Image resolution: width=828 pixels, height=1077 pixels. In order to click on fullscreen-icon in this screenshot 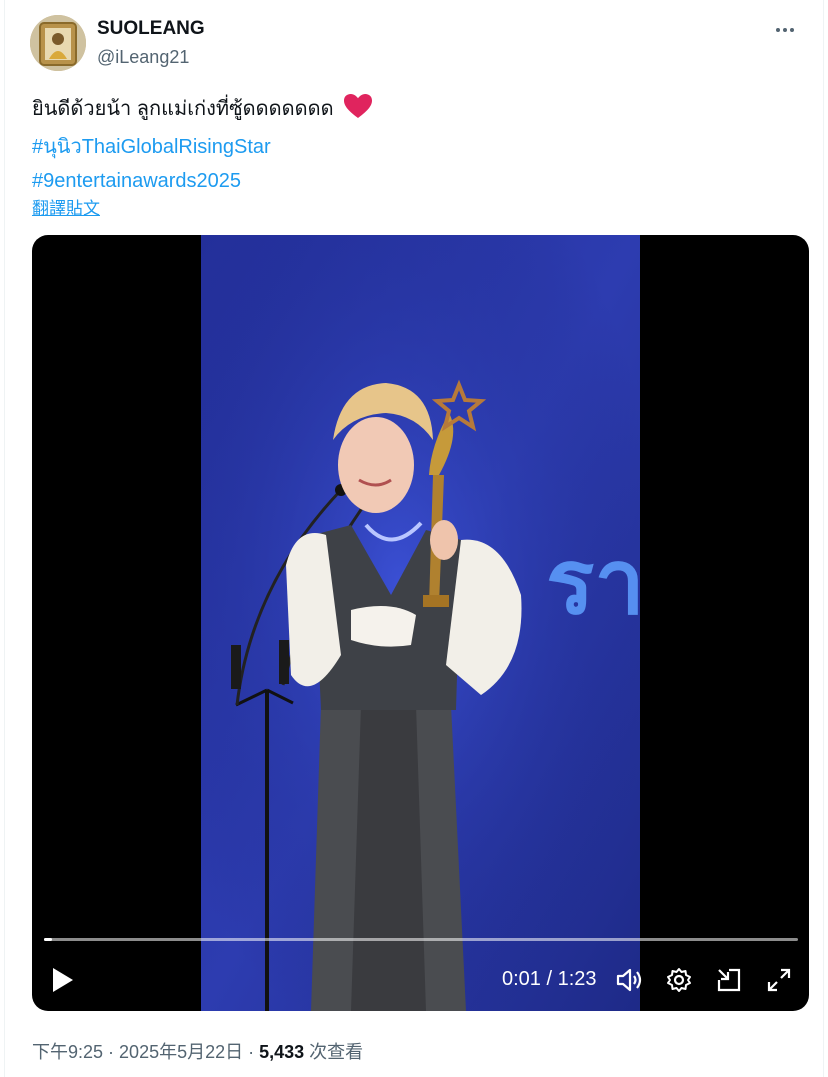, I will do `click(779, 980)`.